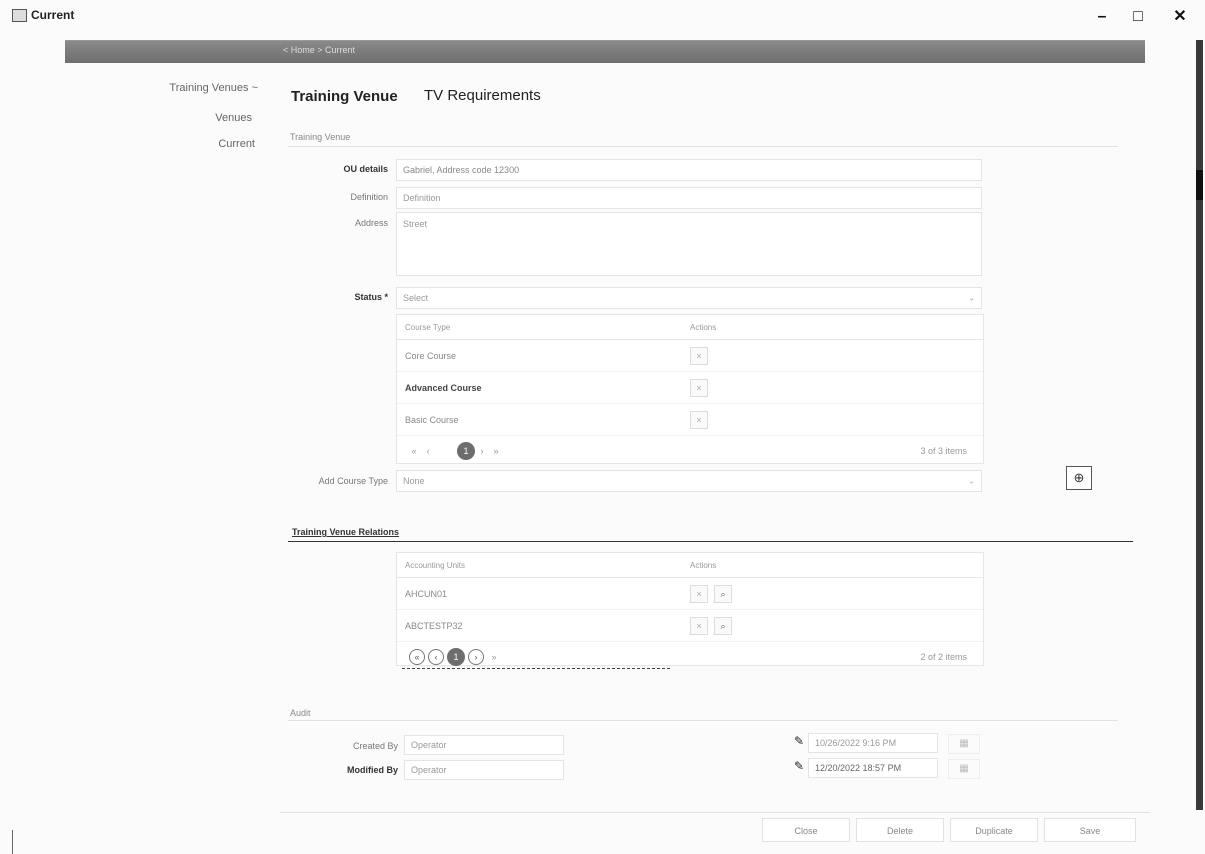  I want to click on created-date-field: 10/26/2022 9:16 PM, so click(873, 743).